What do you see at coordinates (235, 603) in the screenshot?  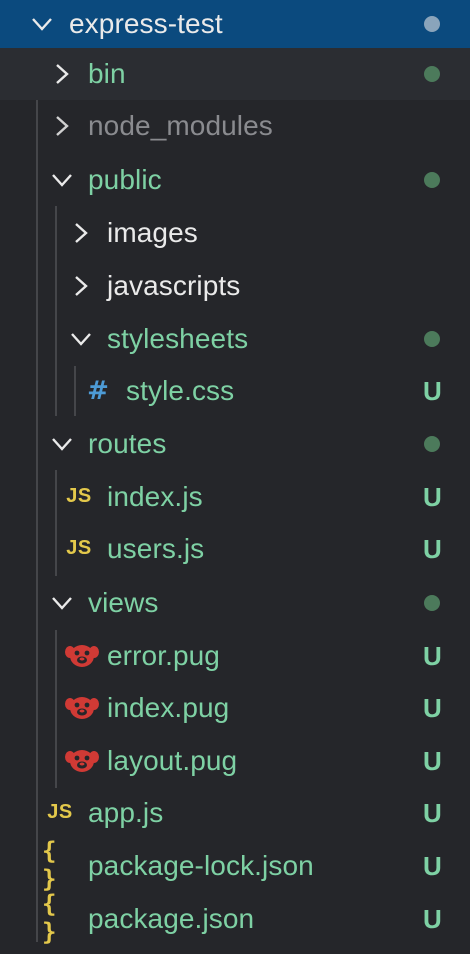 I see `tree-item-folder-views: views` at bounding box center [235, 603].